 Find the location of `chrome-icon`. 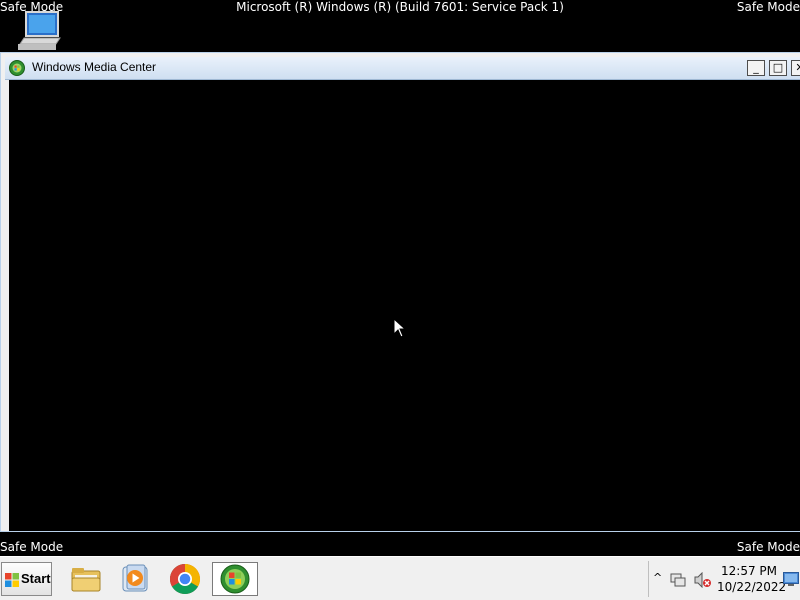

chrome-icon is located at coordinates (185, 579).